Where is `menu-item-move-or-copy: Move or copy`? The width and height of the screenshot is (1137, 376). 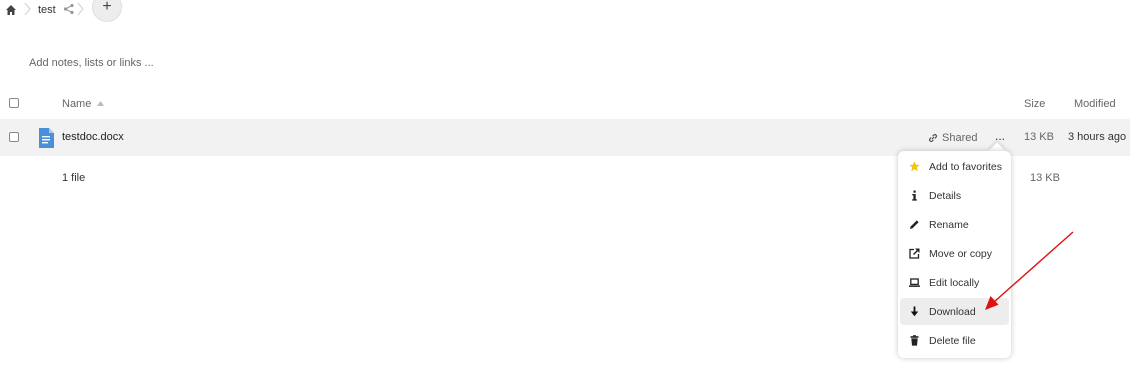
menu-item-move-or-copy: Move or copy is located at coordinates (954, 253).